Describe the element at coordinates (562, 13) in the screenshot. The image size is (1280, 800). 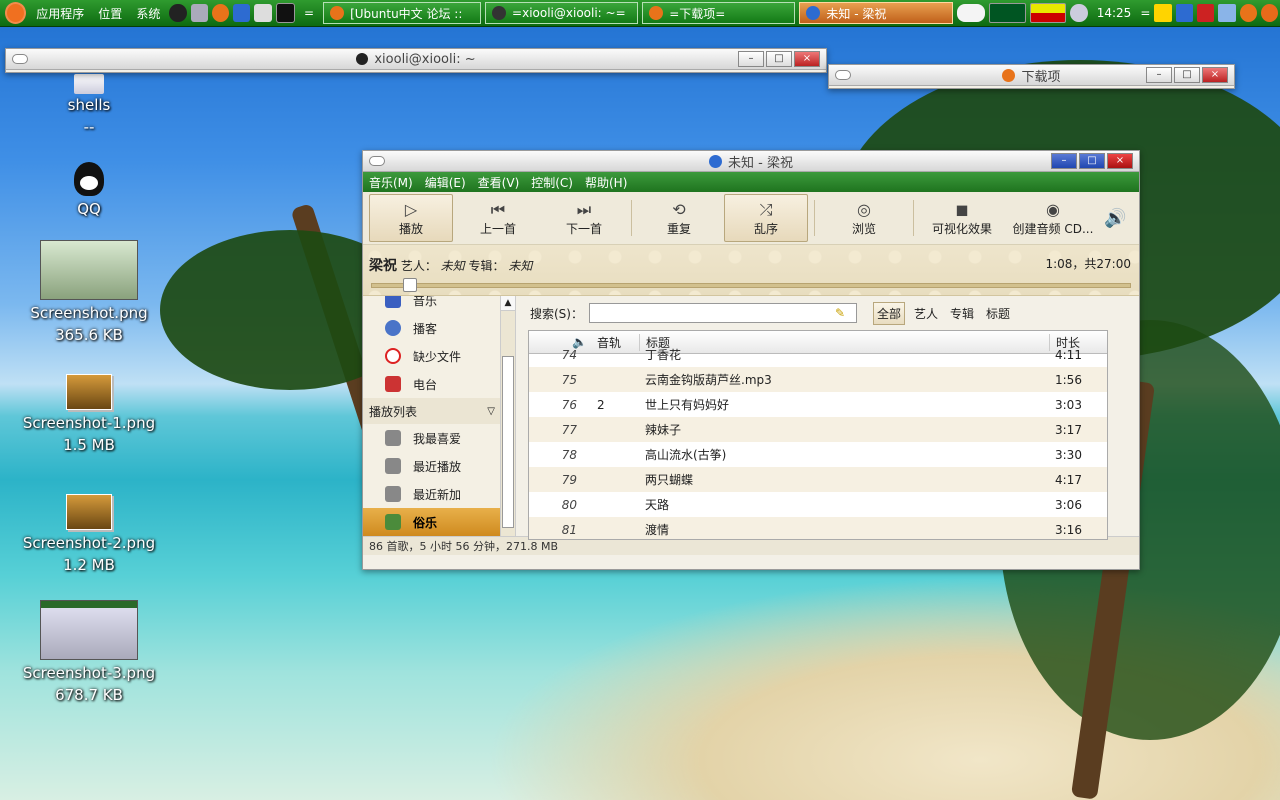
I see `taskbar-terminal: =xiooli@xiooli: ~=` at that location.